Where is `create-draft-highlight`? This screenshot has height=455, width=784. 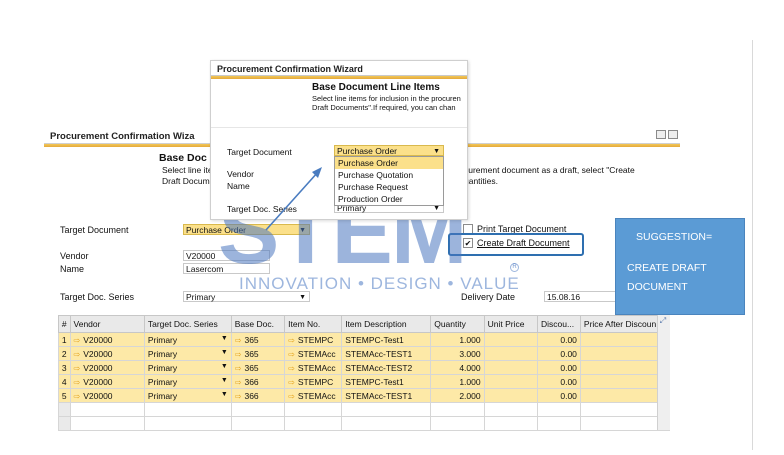
create-draft-highlight is located at coordinates (516, 244).